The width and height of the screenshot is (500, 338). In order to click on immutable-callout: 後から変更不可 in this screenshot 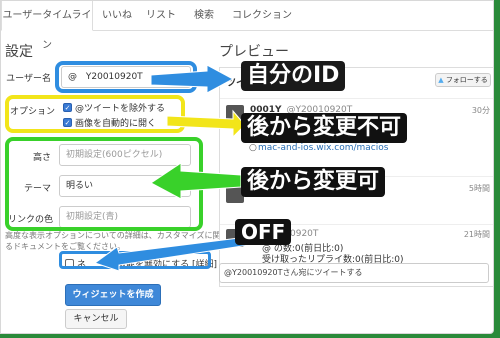, I will do `click(324, 128)`.